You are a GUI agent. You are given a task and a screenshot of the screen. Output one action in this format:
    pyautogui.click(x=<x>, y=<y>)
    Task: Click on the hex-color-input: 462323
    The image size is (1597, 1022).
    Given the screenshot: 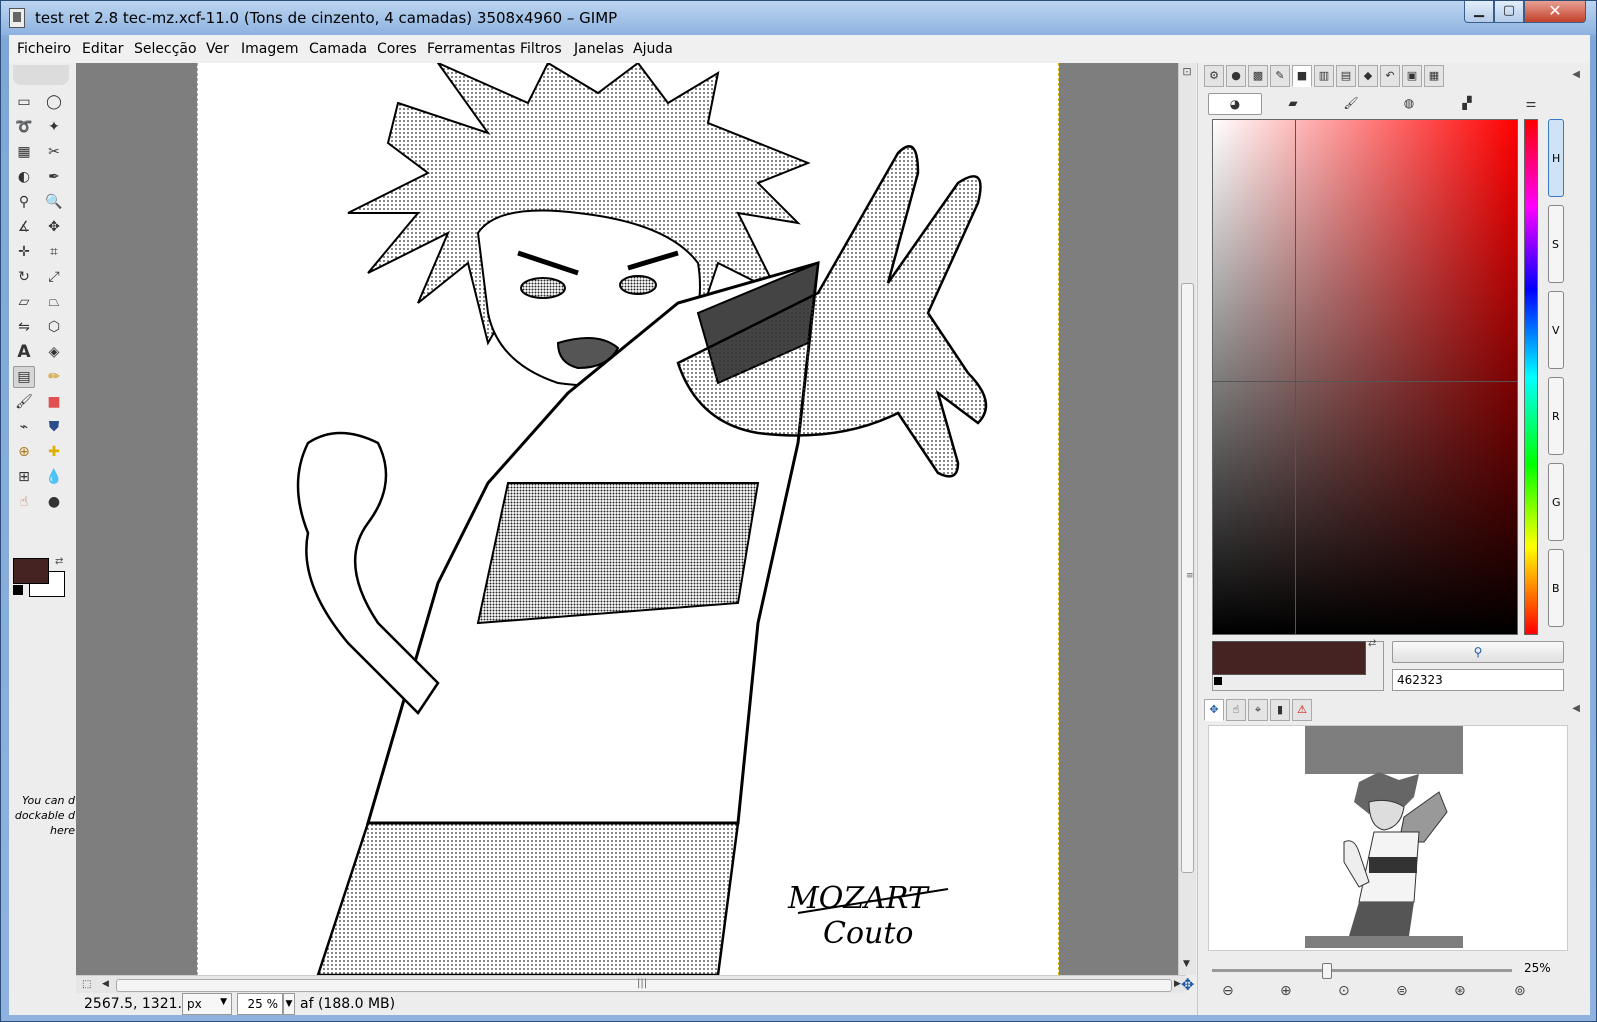 What is the action you would take?
    pyautogui.click(x=1478, y=680)
    